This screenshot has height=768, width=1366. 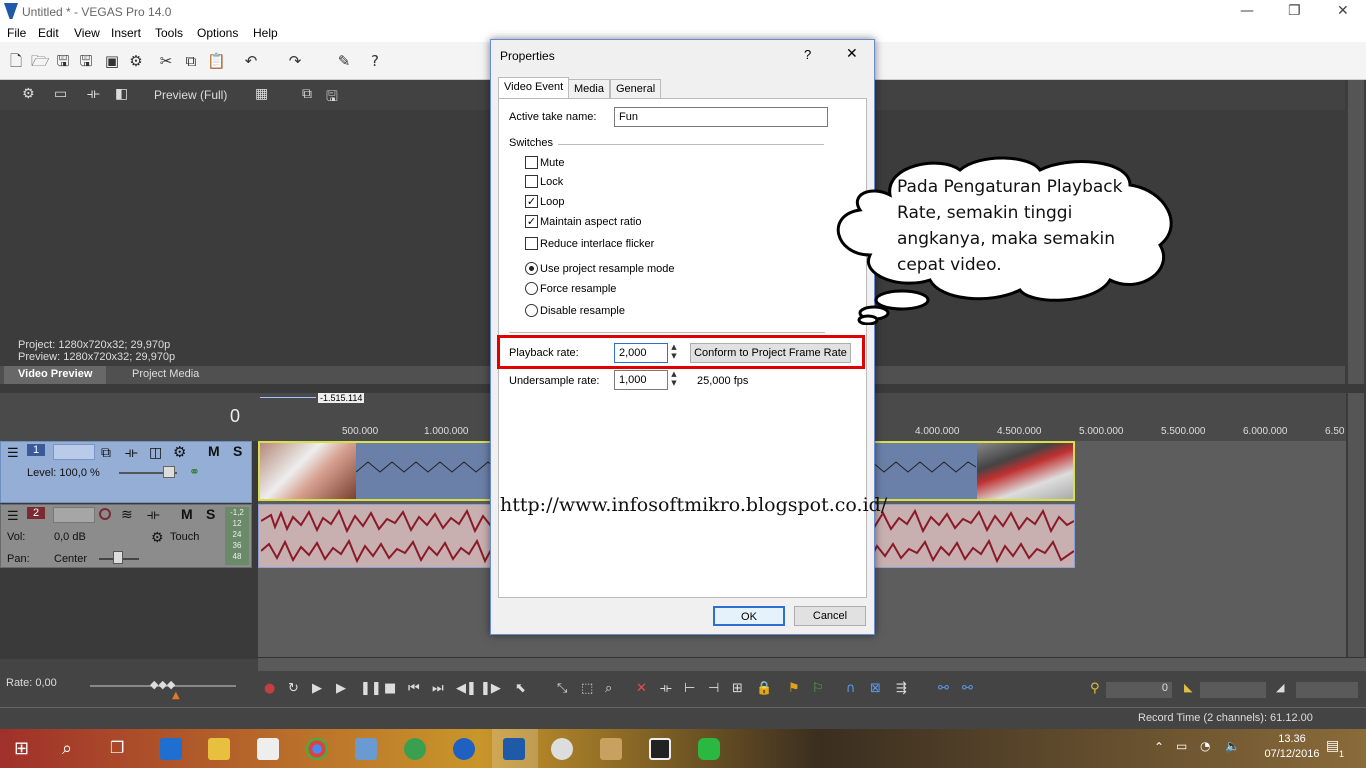 What do you see at coordinates (136, 61) in the screenshot?
I see `gear-icon: ⚙` at bounding box center [136, 61].